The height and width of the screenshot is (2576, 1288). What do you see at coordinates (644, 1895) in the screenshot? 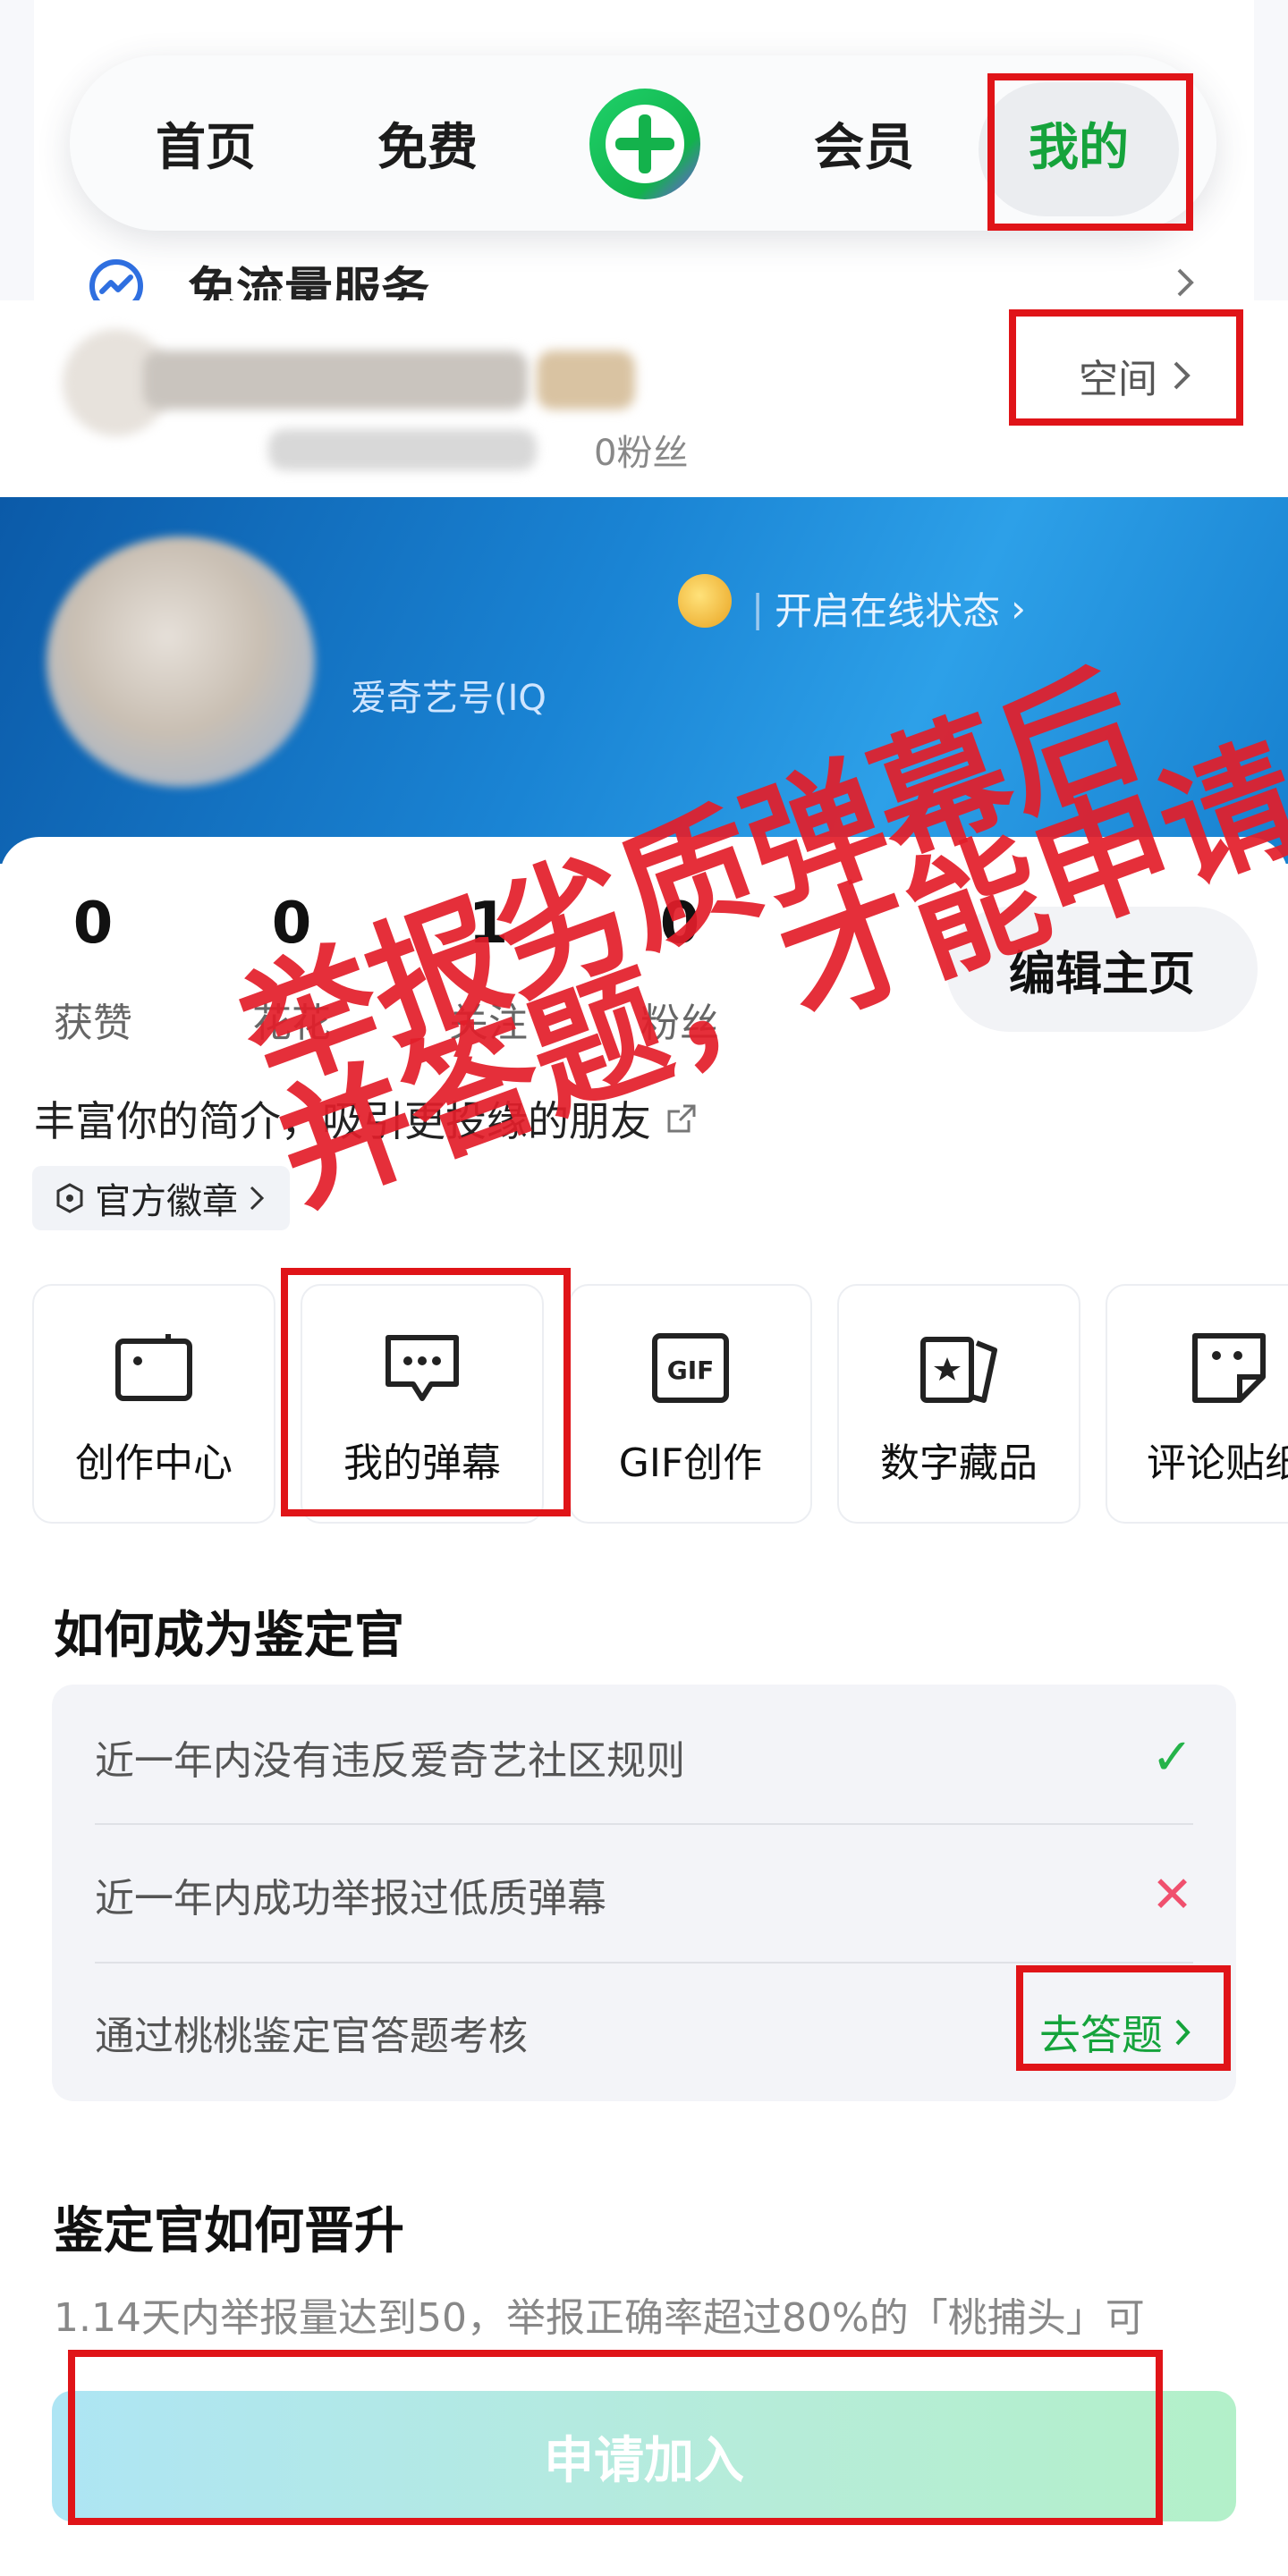
I see `condition-row: 近一年内成功举报过低质弹幕 ✕` at bounding box center [644, 1895].